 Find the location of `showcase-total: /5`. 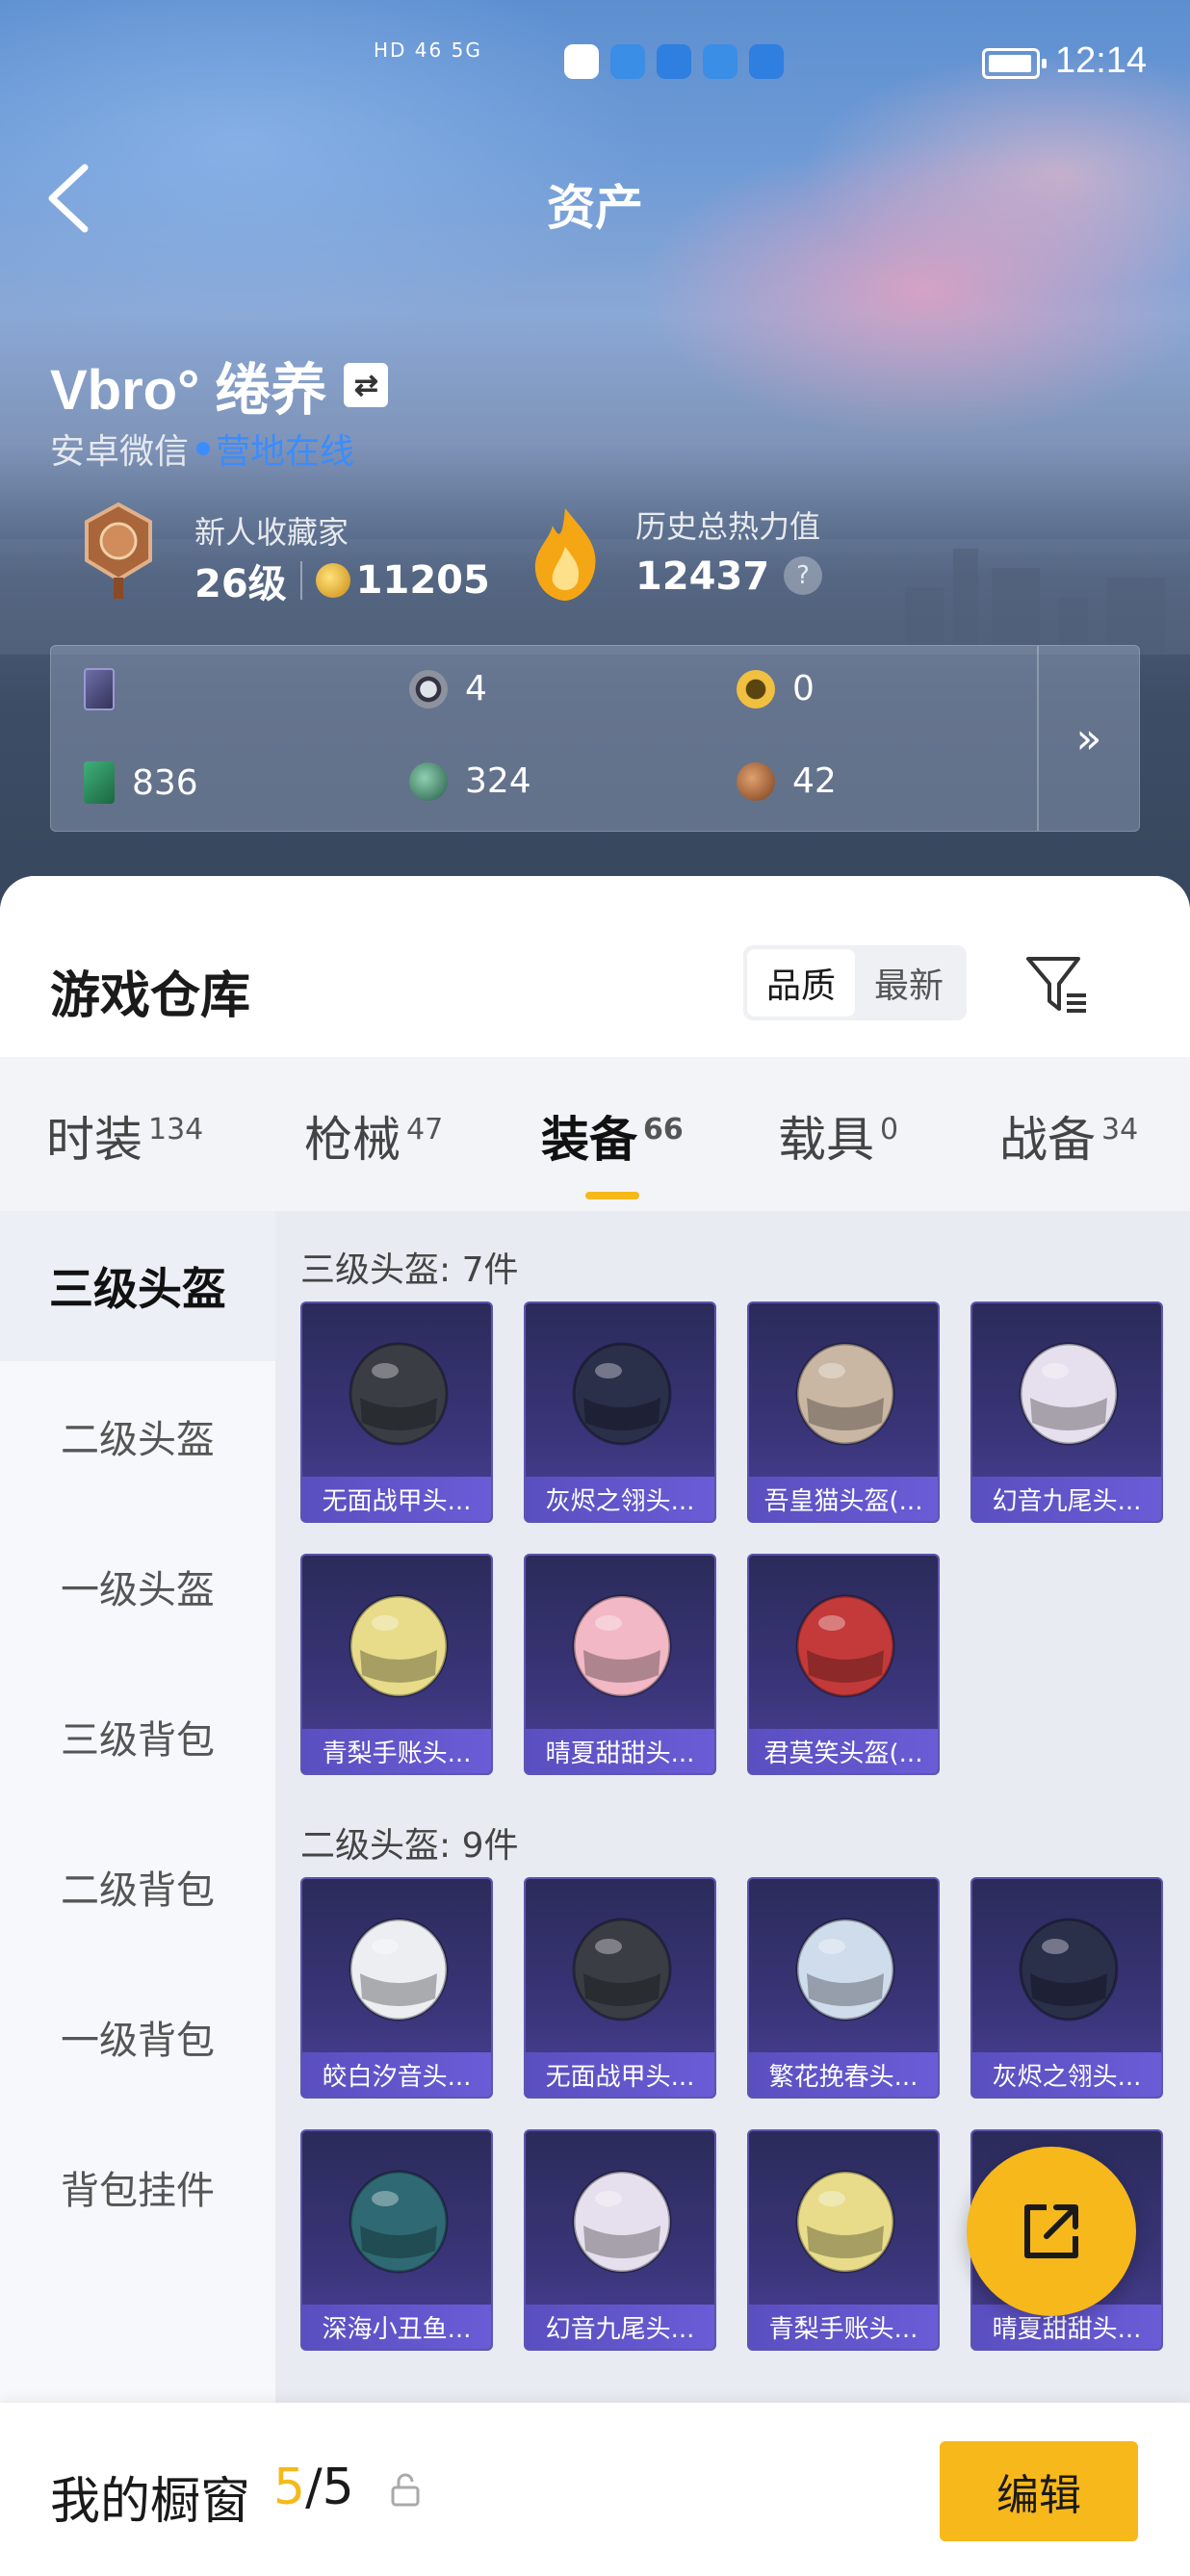

showcase-total: /5 is located at coordinates (330, 2488).